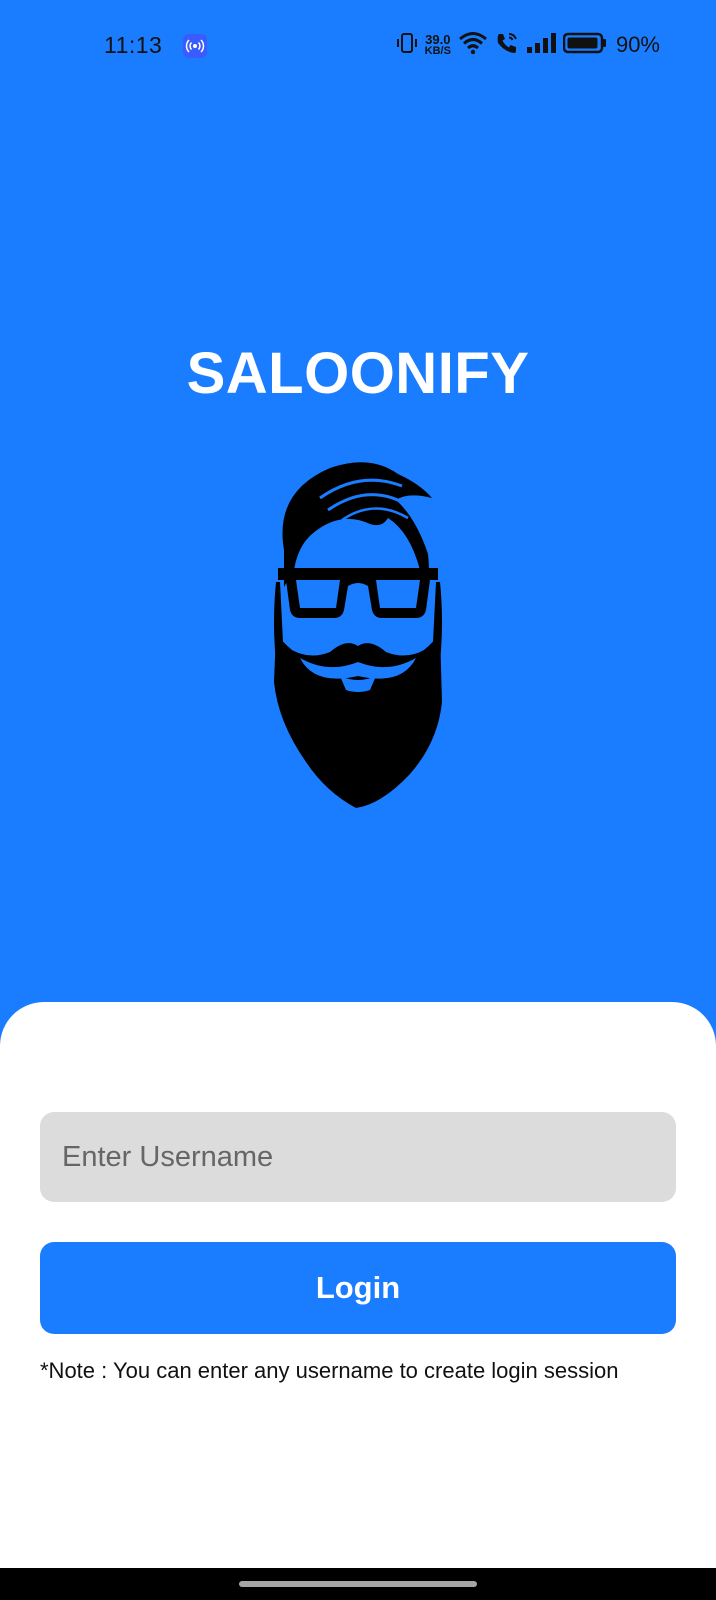 The width and height of the screenshot is (716, 1600). I want to click on bearded-man-logo-icon, so click(358, 635).